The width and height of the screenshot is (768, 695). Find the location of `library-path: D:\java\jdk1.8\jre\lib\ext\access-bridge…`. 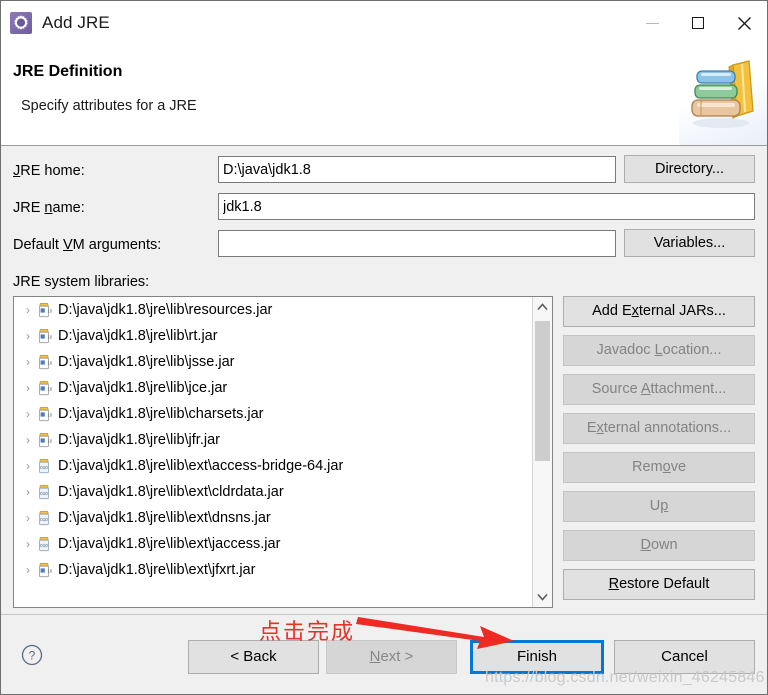

library-path: D:\java\jdk1.8\jre\lib\ext\access-bridge… is located at coordinates (201, 466).